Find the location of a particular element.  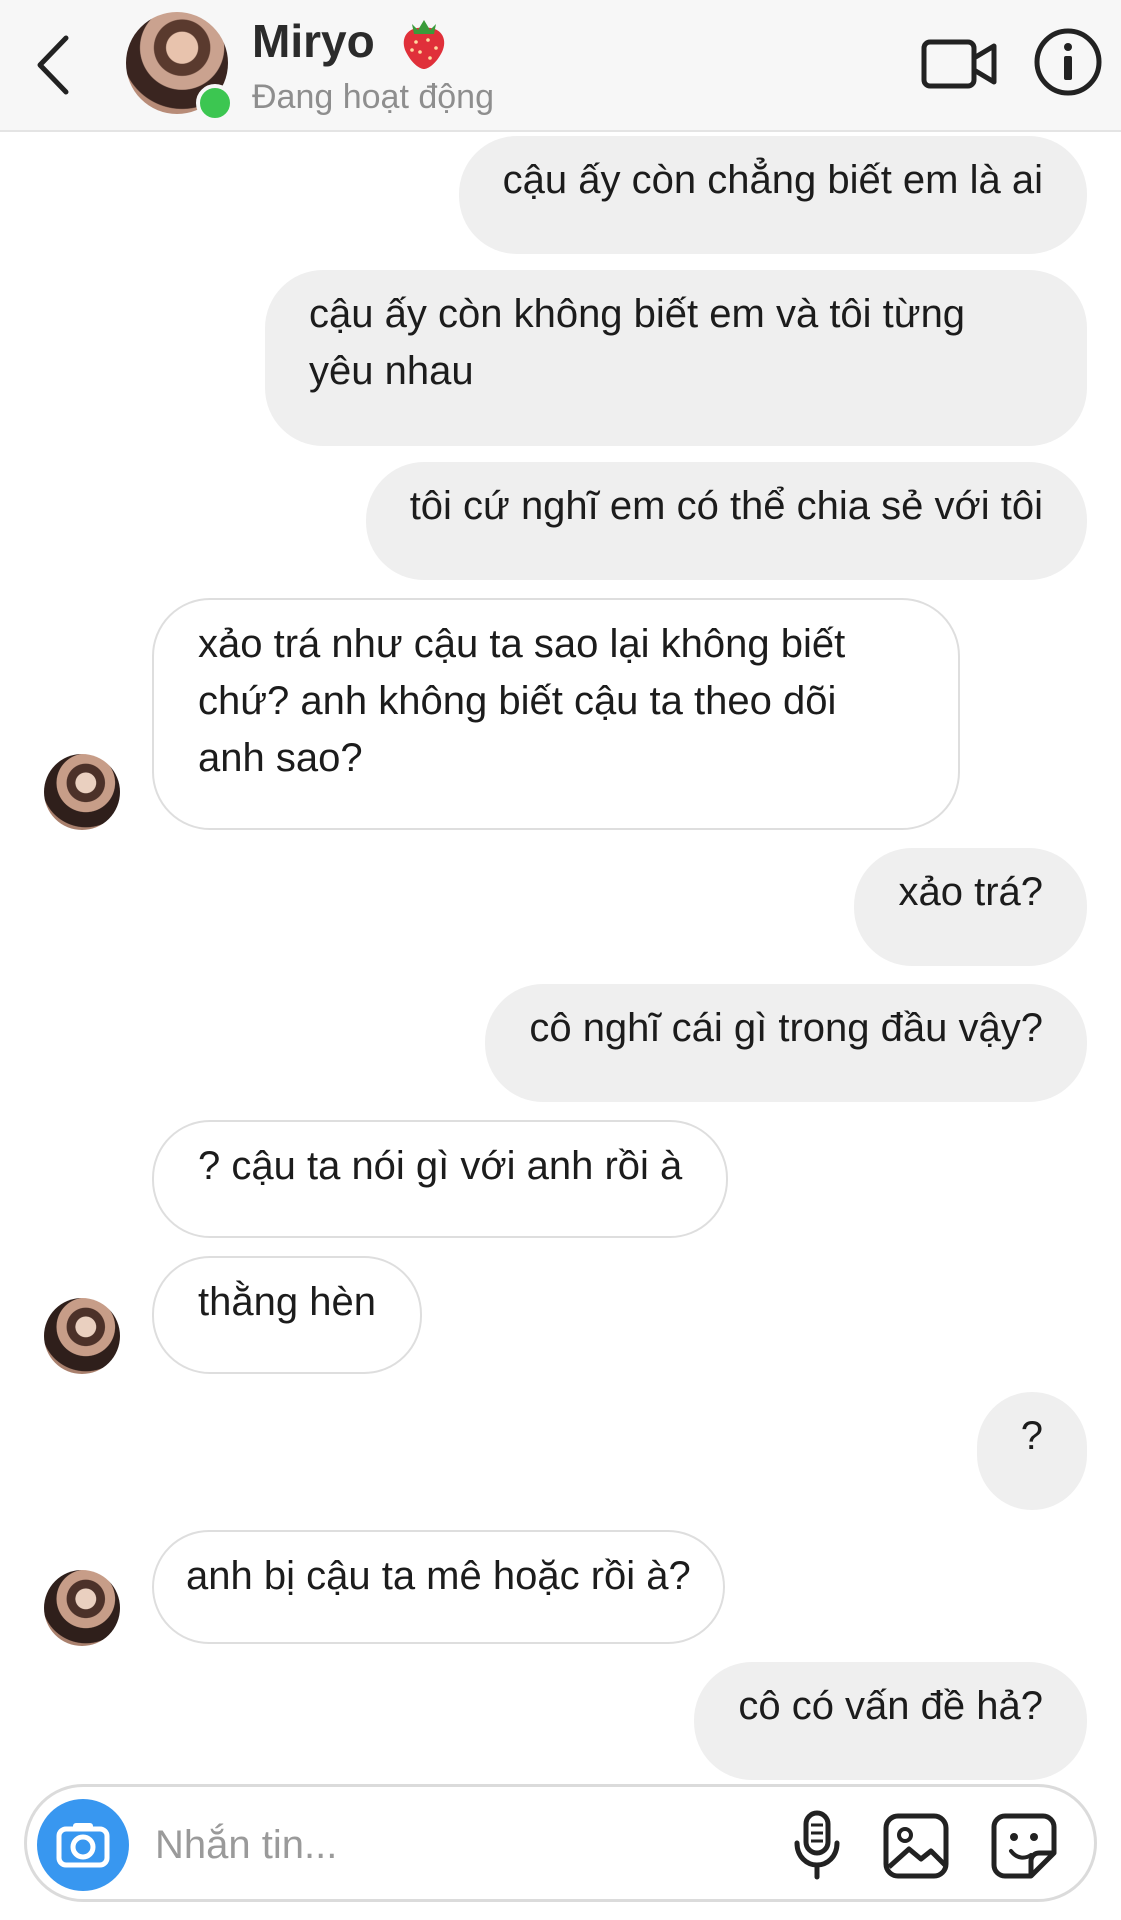

message-bubble-received: anh bị cậu ta mê hoặc rồi à? is located at coordinates (438, 1587).